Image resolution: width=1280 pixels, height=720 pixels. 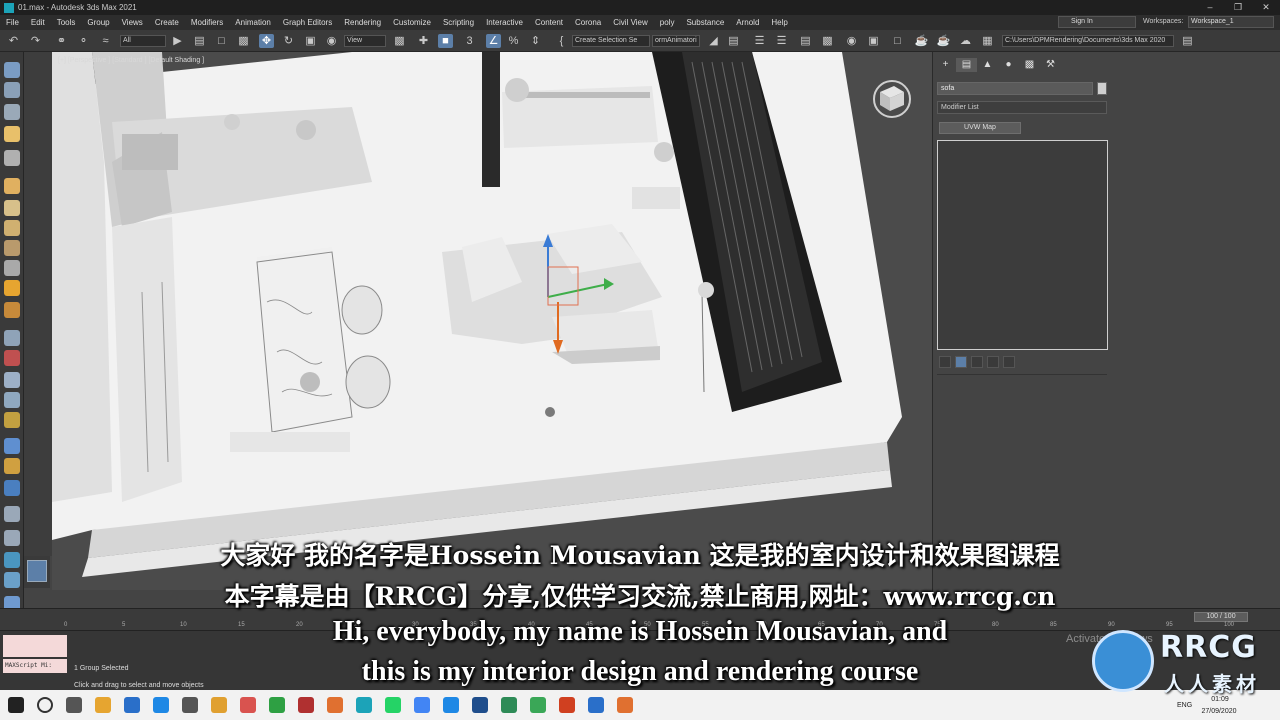 I want to click on language-indicator: ENG, so click(x=1184, y=705).